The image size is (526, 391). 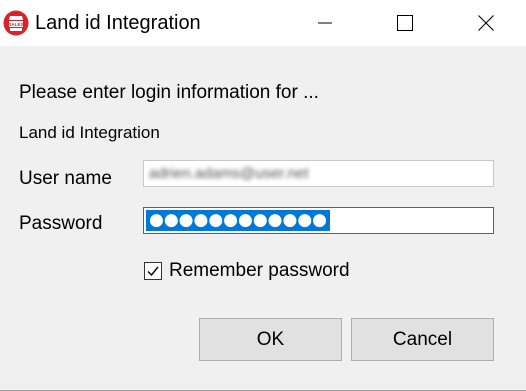 I want to click on password-field: ●●●●●●●●●●●●, so click(x=318, y=220).